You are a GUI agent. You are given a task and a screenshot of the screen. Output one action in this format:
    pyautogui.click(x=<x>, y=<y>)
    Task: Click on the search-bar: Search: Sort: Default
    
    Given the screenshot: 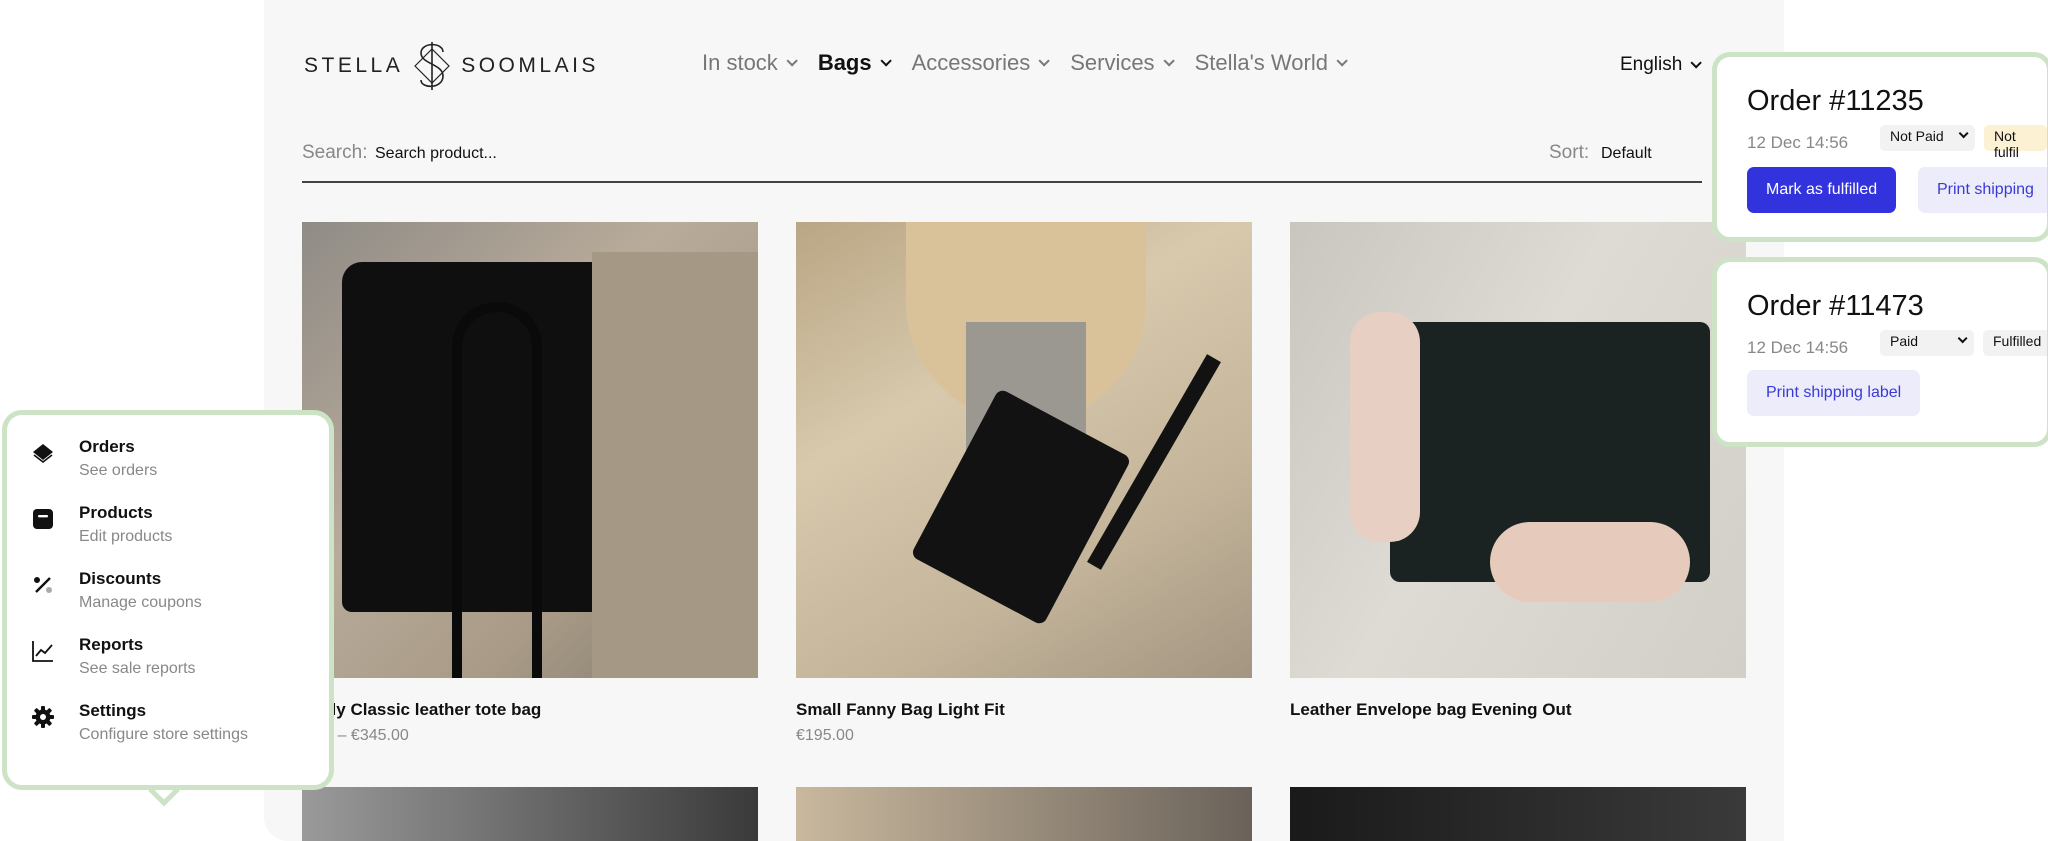 What is the action you would take?
    pyautogui.click(x=1002, y=161)
    